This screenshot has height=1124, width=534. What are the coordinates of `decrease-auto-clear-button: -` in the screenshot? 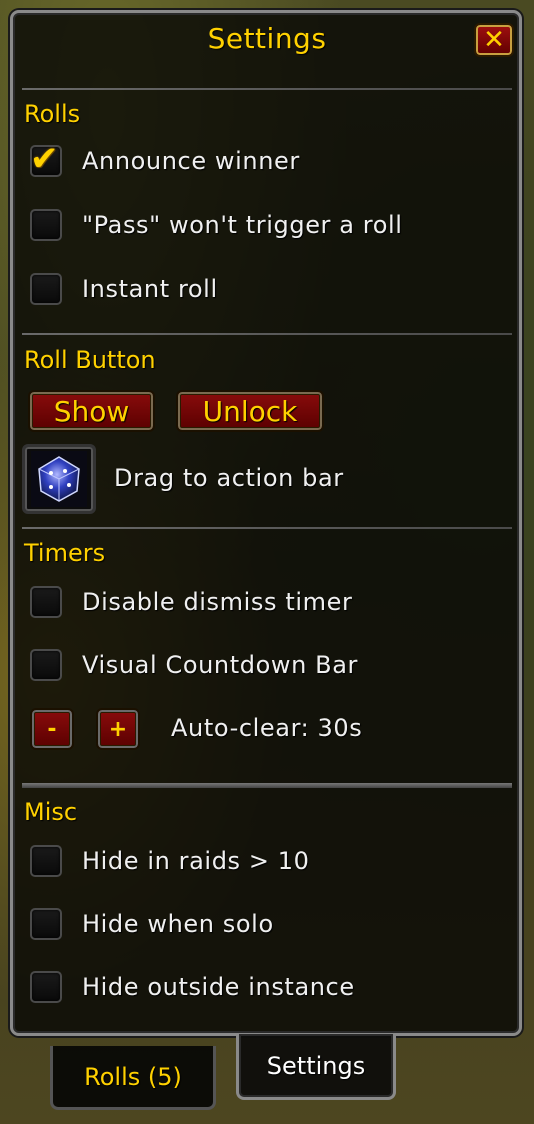 It's located at (52, 729).